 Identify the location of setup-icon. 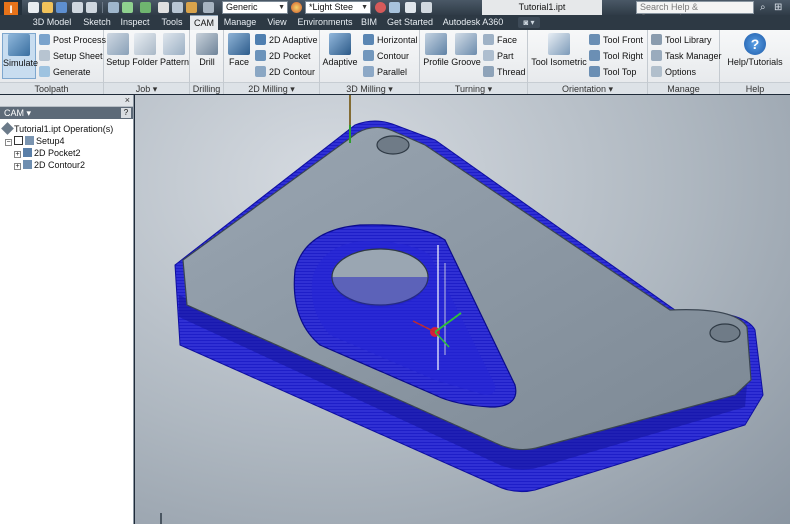
(29, 140).